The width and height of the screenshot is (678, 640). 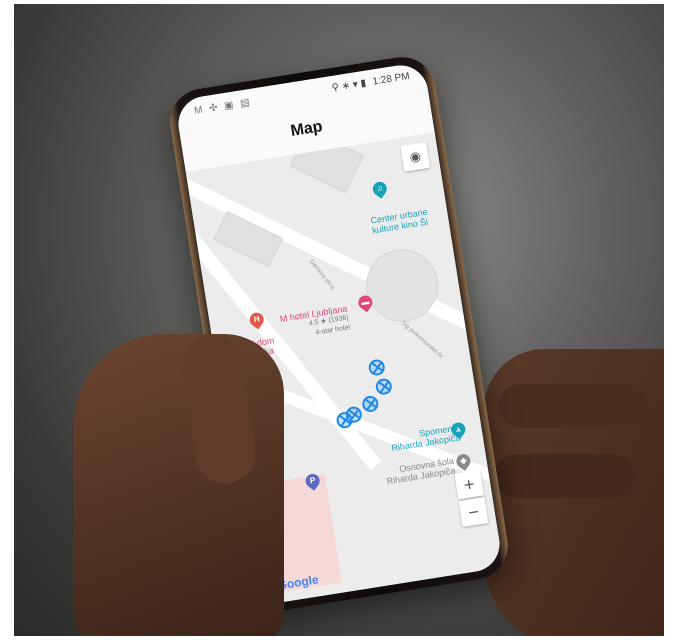 What do you see at coordinates (370, 82) in the screenshot?
I see `system-status: ⚲ ∗ ▾ ▮ 1:28 PM` at bounding box center [370, 82].